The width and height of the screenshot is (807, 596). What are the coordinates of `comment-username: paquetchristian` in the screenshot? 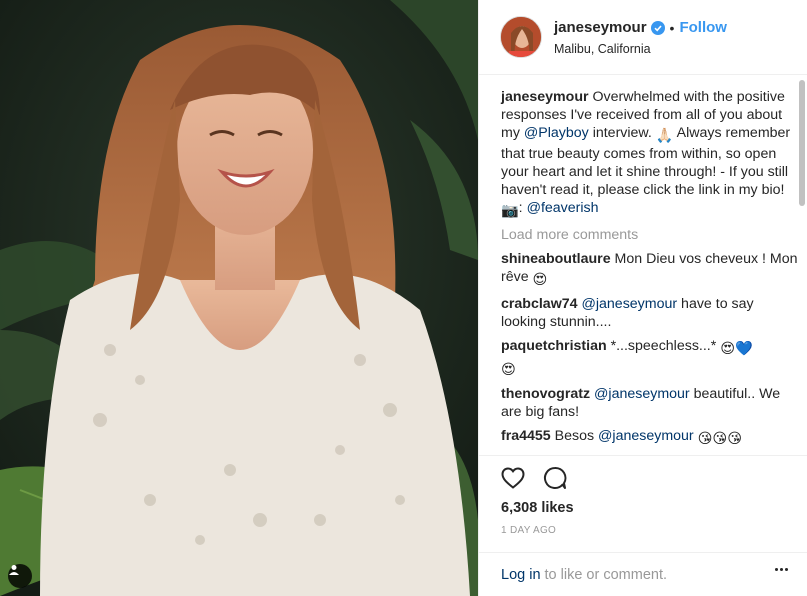 It's located at (554, 346).